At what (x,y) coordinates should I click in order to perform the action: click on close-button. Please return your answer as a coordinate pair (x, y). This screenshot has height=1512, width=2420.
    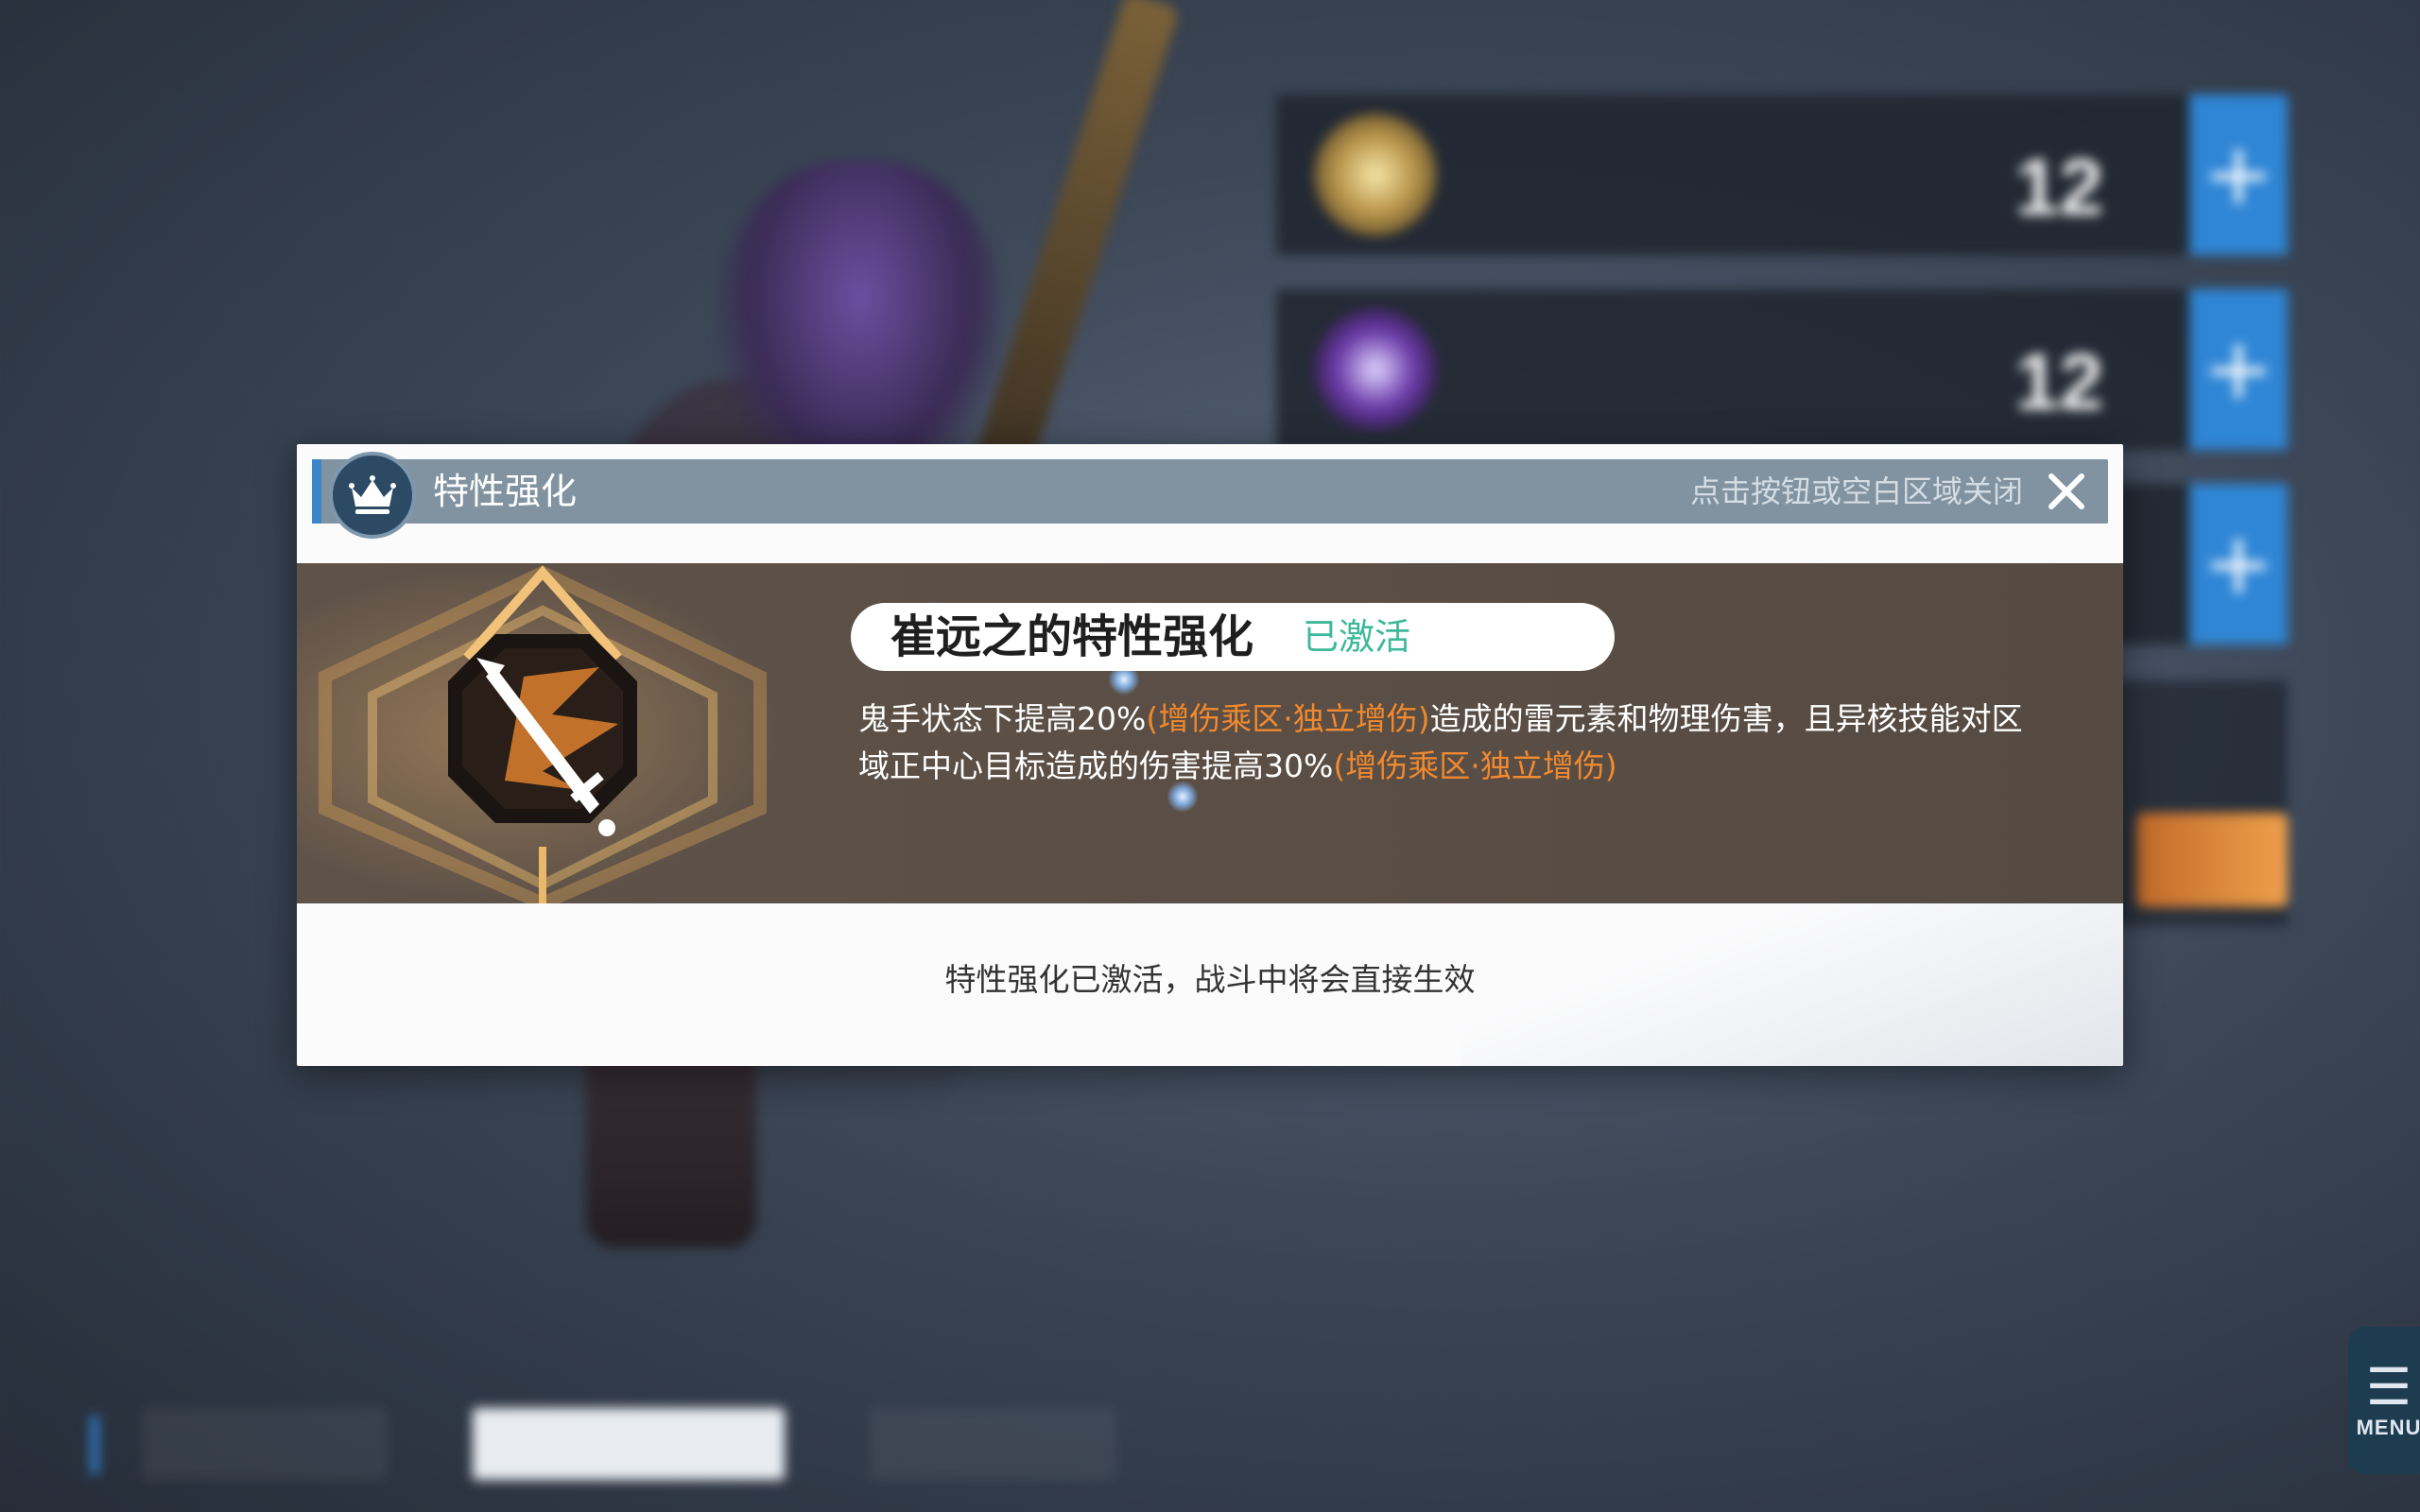
    Looking at the image, I should click on (2066, 491).